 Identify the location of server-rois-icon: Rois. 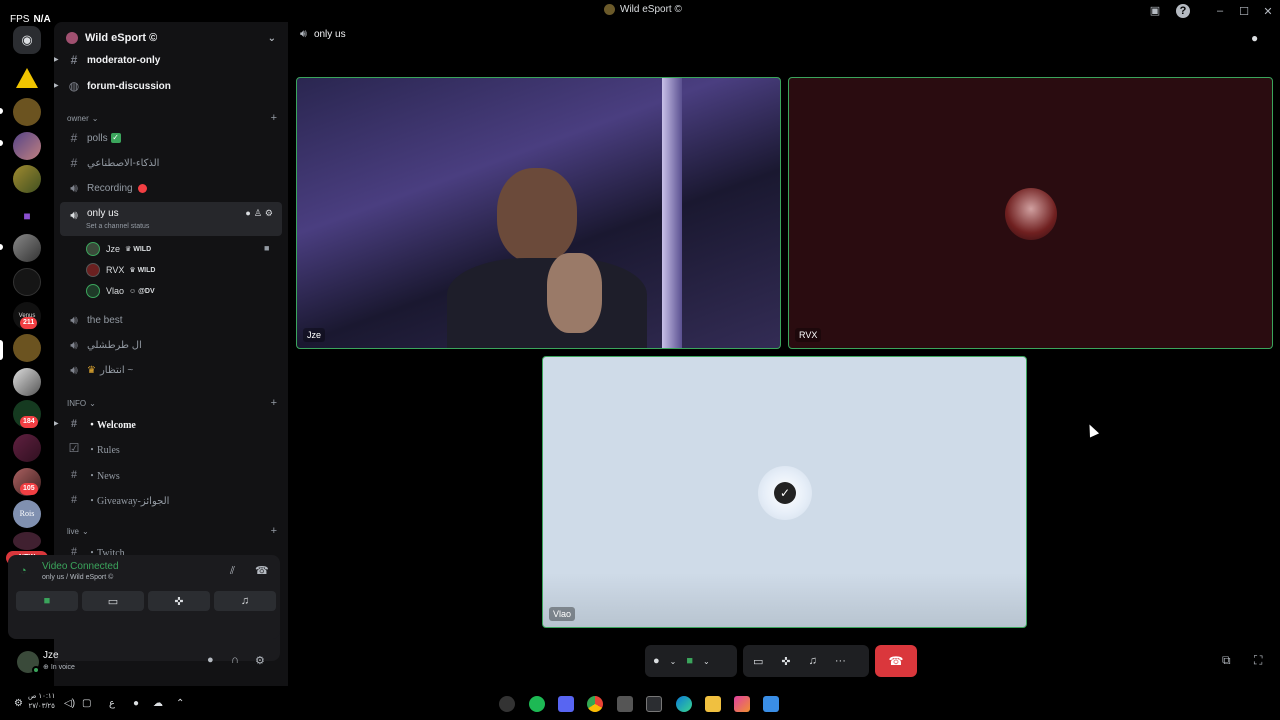
(27, 514).